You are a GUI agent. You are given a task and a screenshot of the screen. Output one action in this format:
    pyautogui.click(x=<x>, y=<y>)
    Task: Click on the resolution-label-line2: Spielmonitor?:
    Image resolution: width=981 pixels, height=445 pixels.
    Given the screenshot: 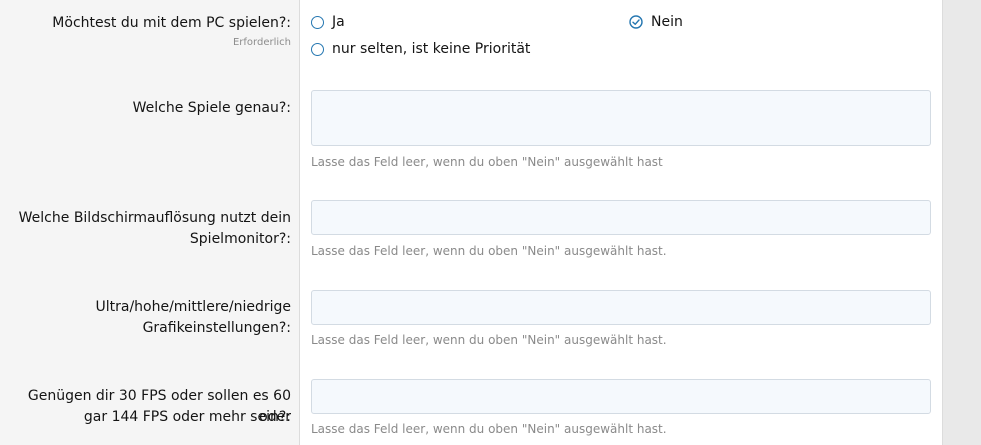 What is the action you would take?
    pyautogui.click(x=240, y=239)
    